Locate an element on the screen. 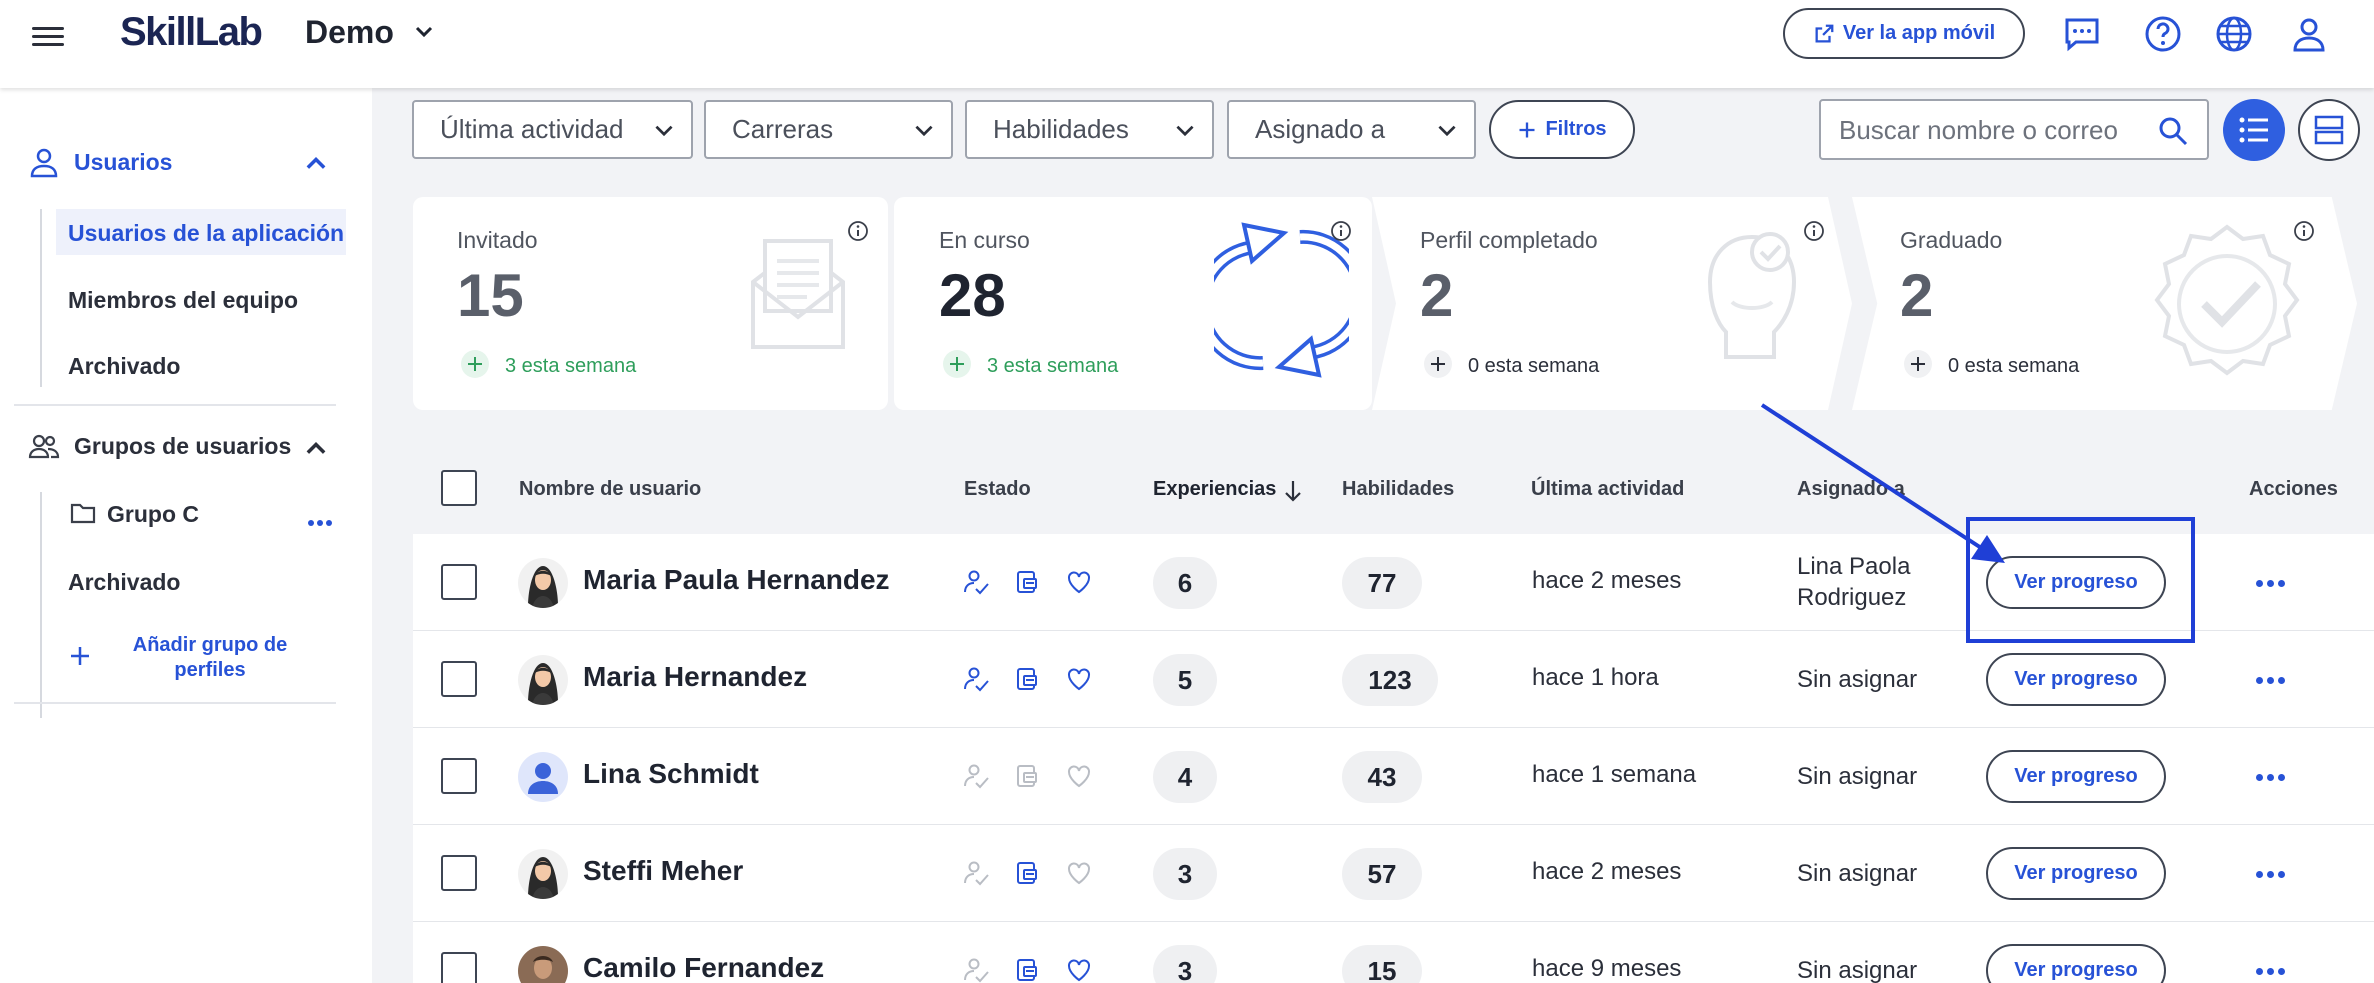  hamburger-menu-icon is located at coordinates (48, 35).